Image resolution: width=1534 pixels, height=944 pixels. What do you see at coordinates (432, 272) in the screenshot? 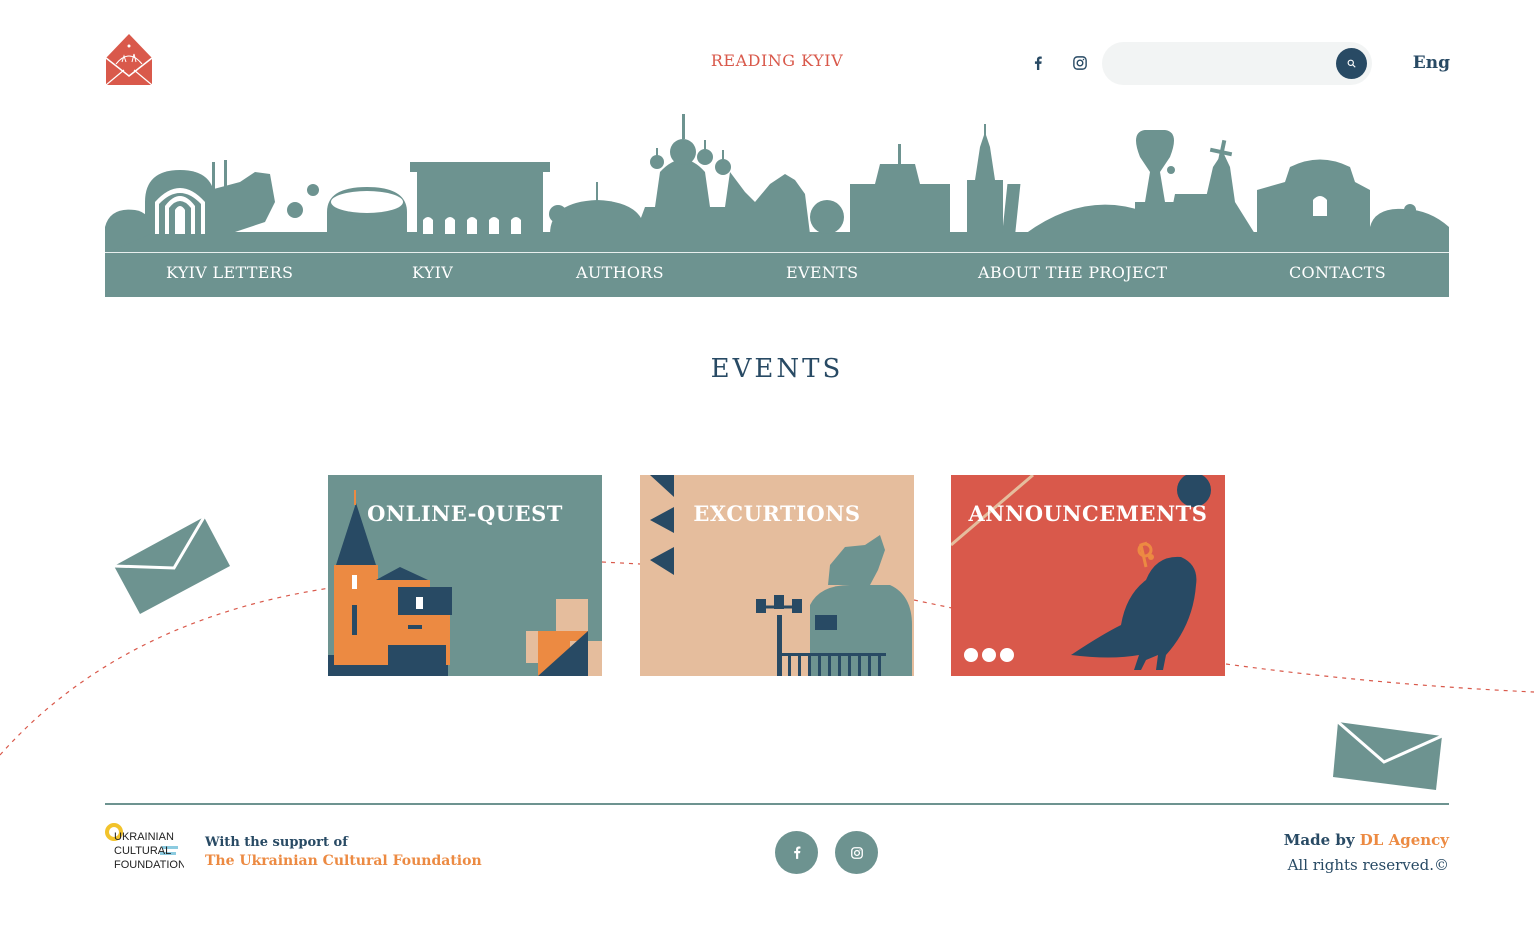
I see `nav-item-kyiv: KYIV` at bounding box center [432, 272].